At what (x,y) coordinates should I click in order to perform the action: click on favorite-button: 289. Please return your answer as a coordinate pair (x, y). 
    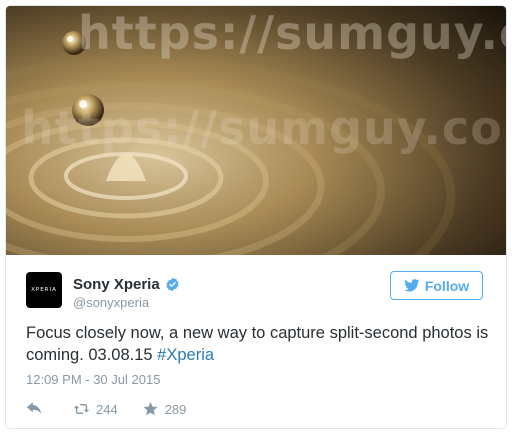
    Looking at the image, I should click on (164, 409).